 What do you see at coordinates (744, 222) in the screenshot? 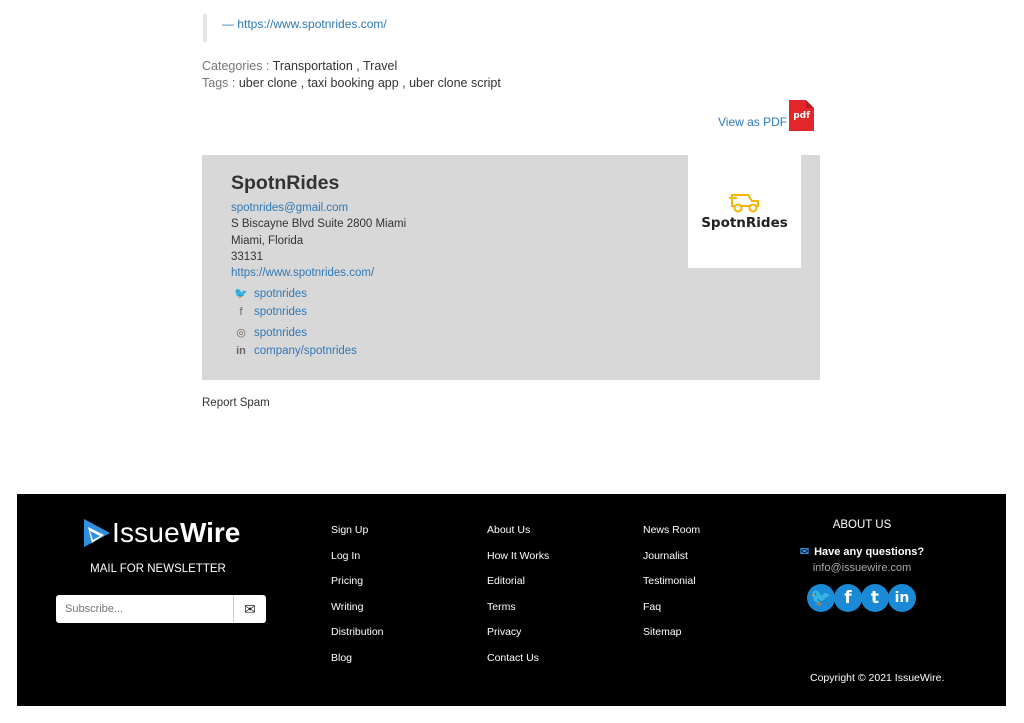
I see `company-logo-text: SpotnRides` at bounding box center [744, 222].